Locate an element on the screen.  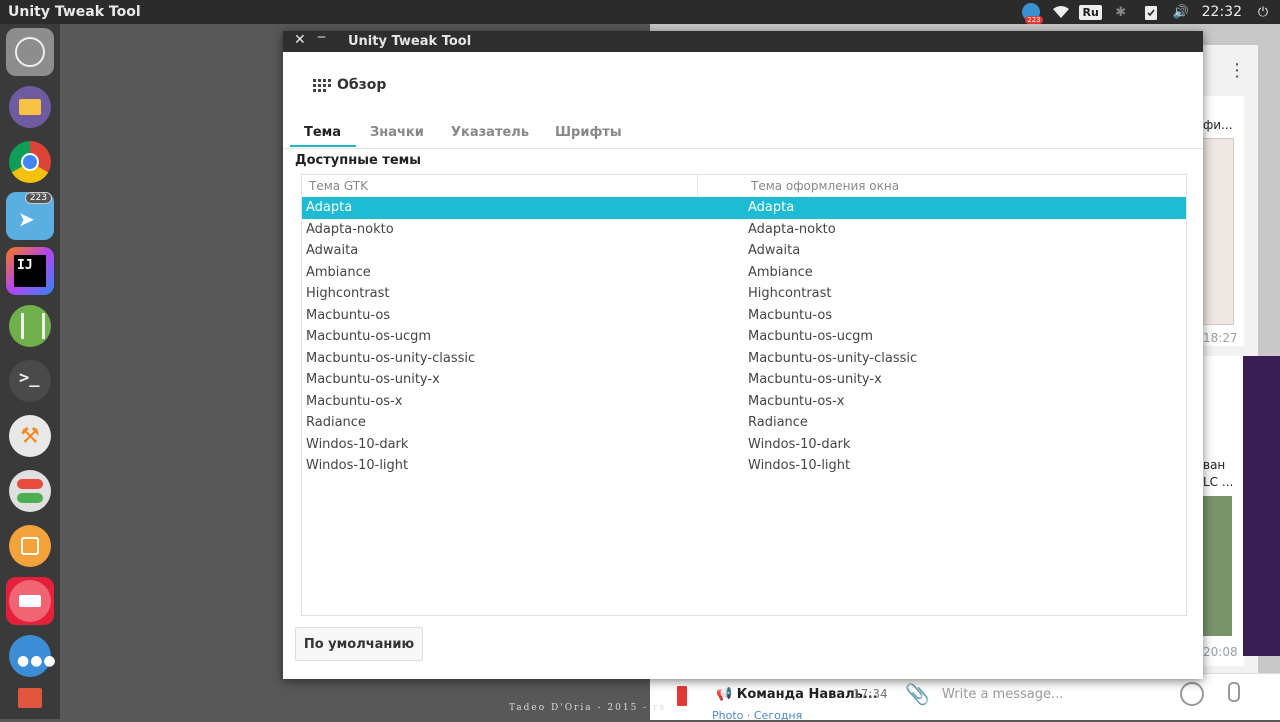
background-wallpaper-strip is located at coordinates (1261, 506).